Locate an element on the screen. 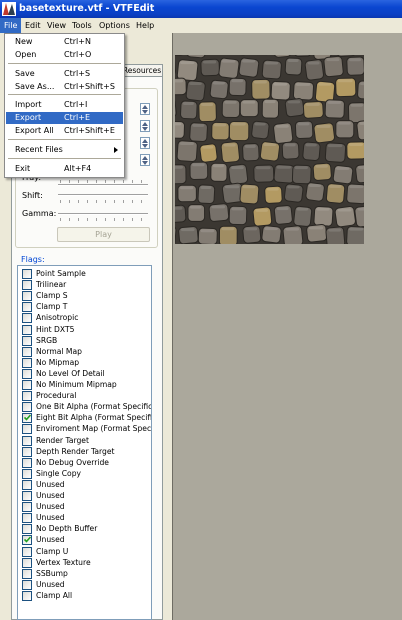 This screenshot has height=620, width=402. flag-row: Hint DXT5 is located at coordinates (84, 329).